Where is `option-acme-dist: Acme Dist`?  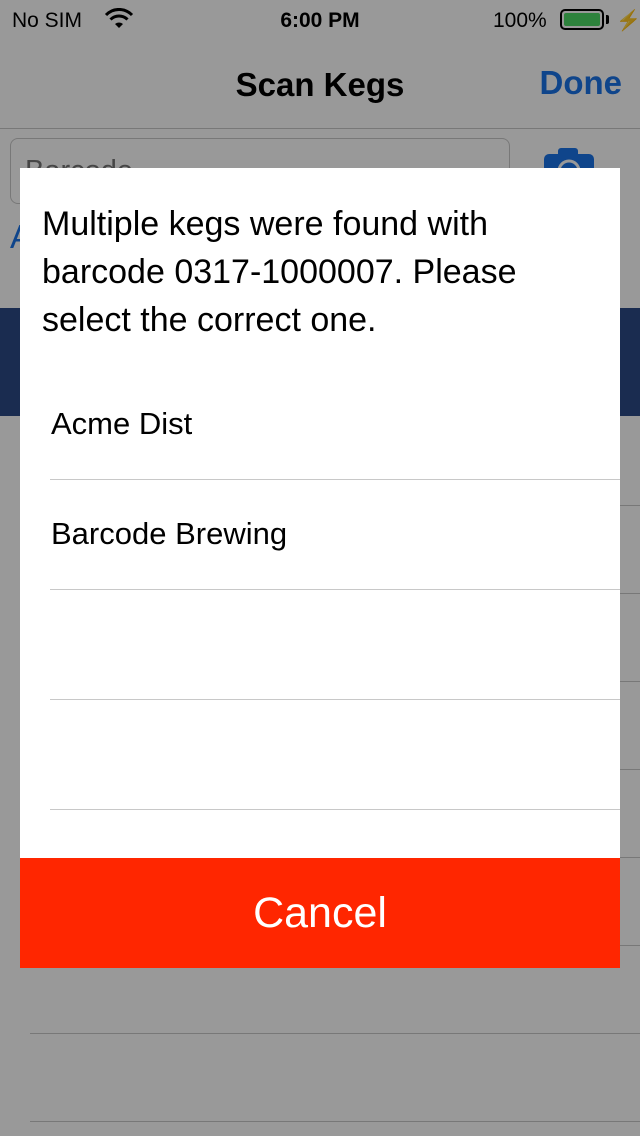 option-acme-dist: Acme Dist is located at coordinates (335, 425).